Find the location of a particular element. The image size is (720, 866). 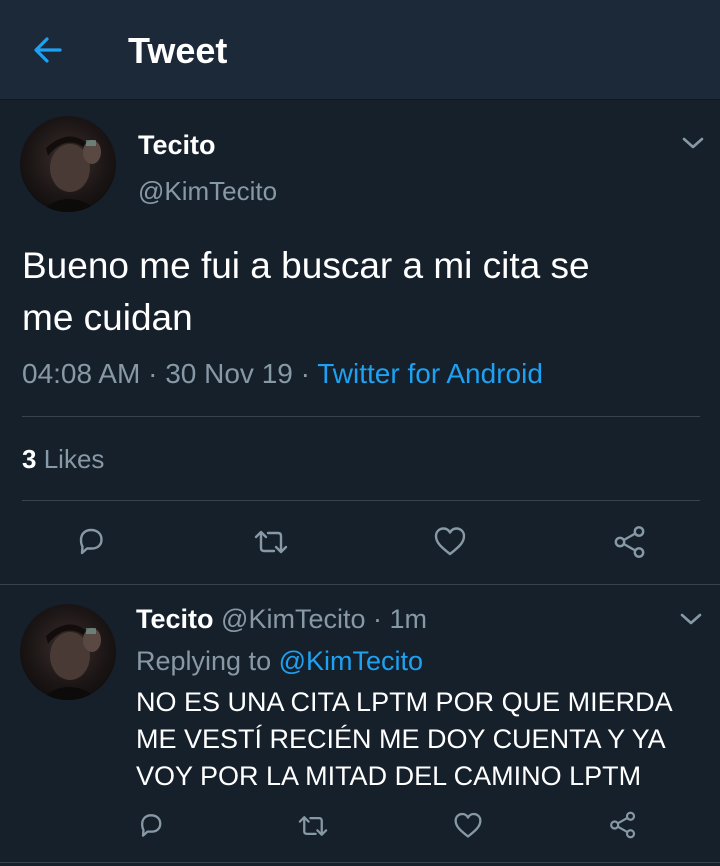

likes-label: Likes is located at coordinates (74, 459).